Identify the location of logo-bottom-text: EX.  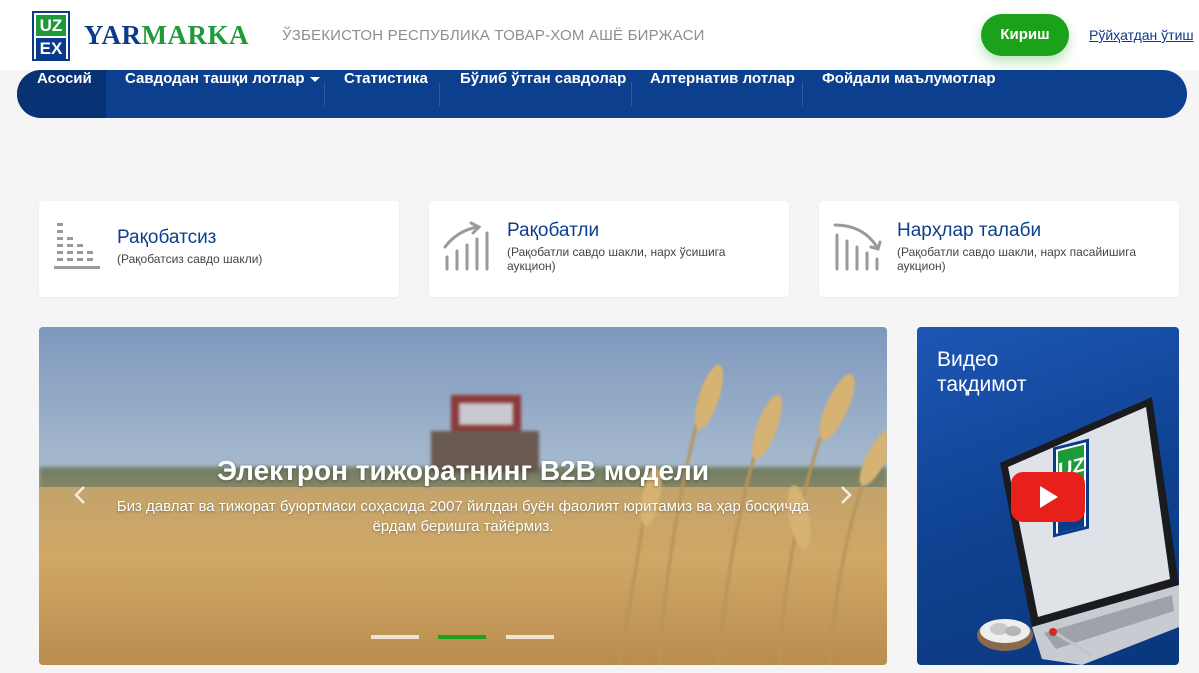
(51, 48).